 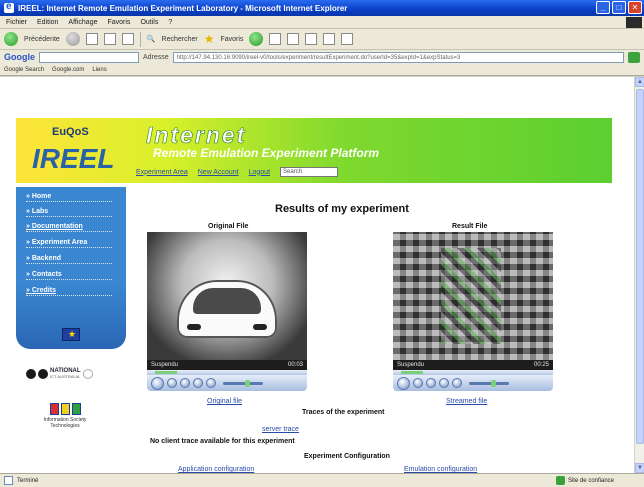 What do you see at coordinates (151, 39) in the screenshot?
I see `search-icon: 🔍` at bounding box center [151, 39].